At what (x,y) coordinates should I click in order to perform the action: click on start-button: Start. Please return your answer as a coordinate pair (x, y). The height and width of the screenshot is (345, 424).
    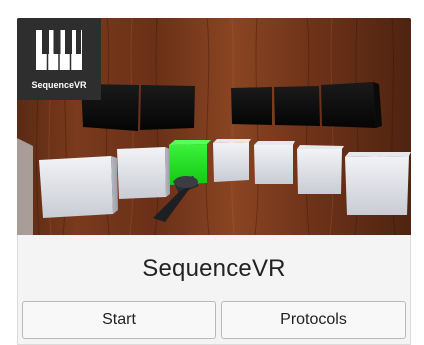
    Looking at the image, I should click on (119, 320).